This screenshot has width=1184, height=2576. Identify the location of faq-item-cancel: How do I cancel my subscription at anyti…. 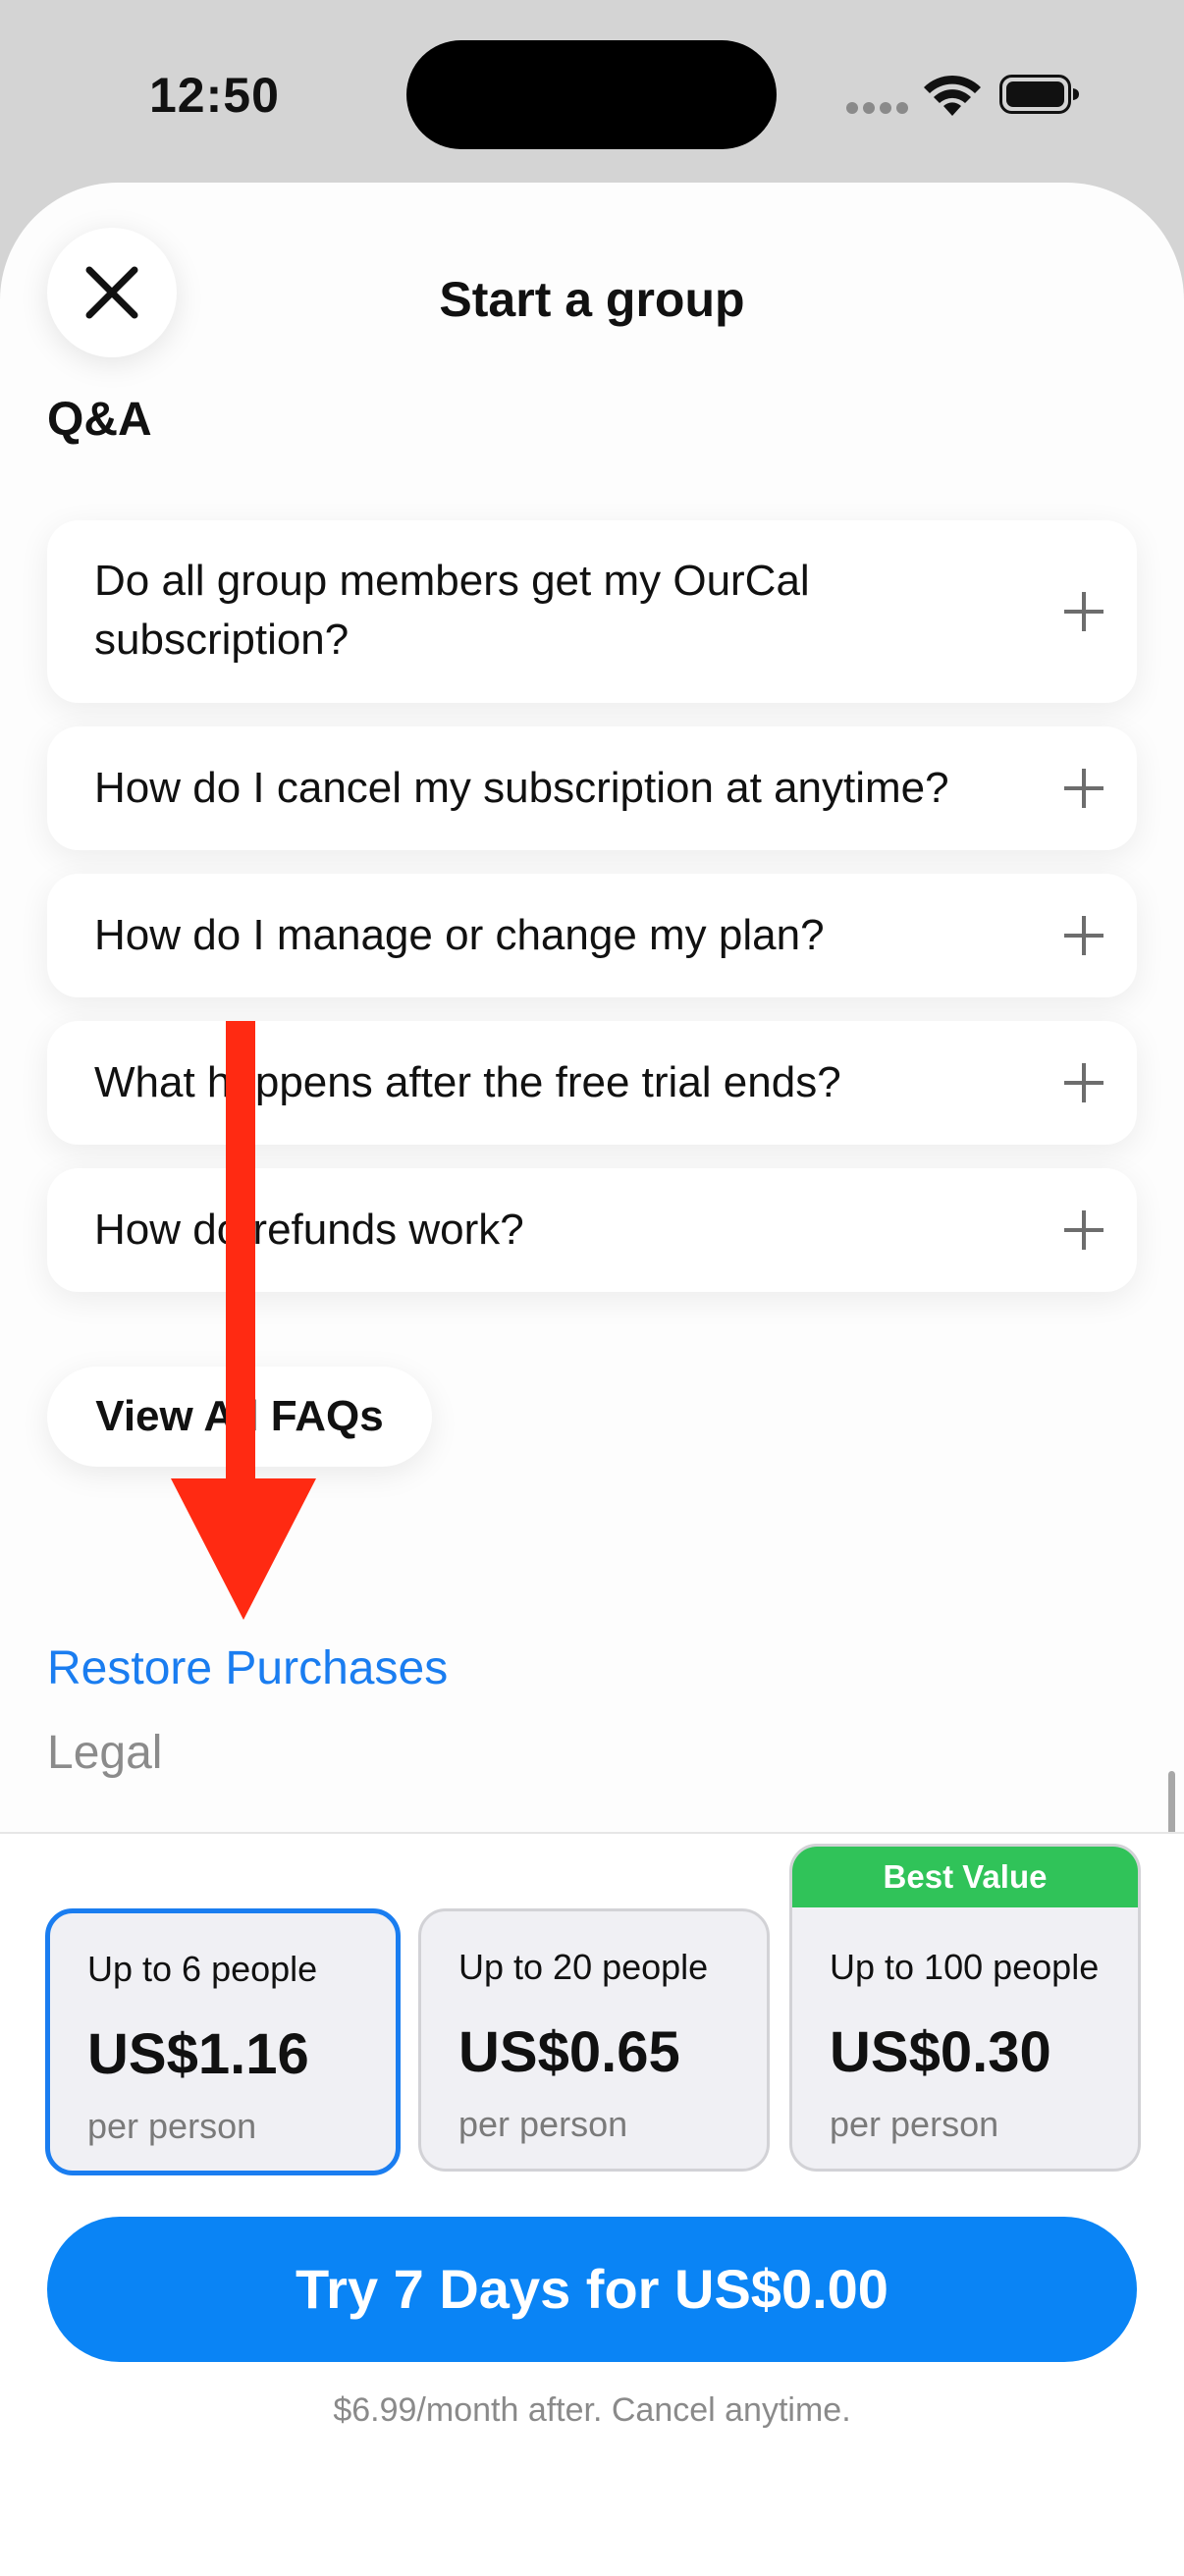
(592, 788).